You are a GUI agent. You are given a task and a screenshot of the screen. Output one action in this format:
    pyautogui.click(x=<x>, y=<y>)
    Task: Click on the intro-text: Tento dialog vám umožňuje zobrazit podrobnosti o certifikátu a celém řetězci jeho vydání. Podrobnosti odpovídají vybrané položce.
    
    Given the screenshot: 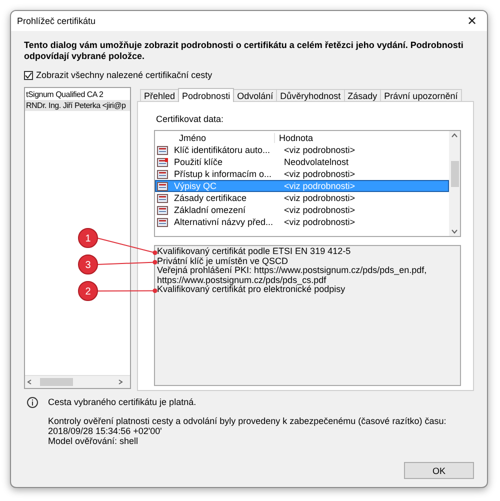 What is the action you would take?
    pyautogui.click(x=244, y=51)
    